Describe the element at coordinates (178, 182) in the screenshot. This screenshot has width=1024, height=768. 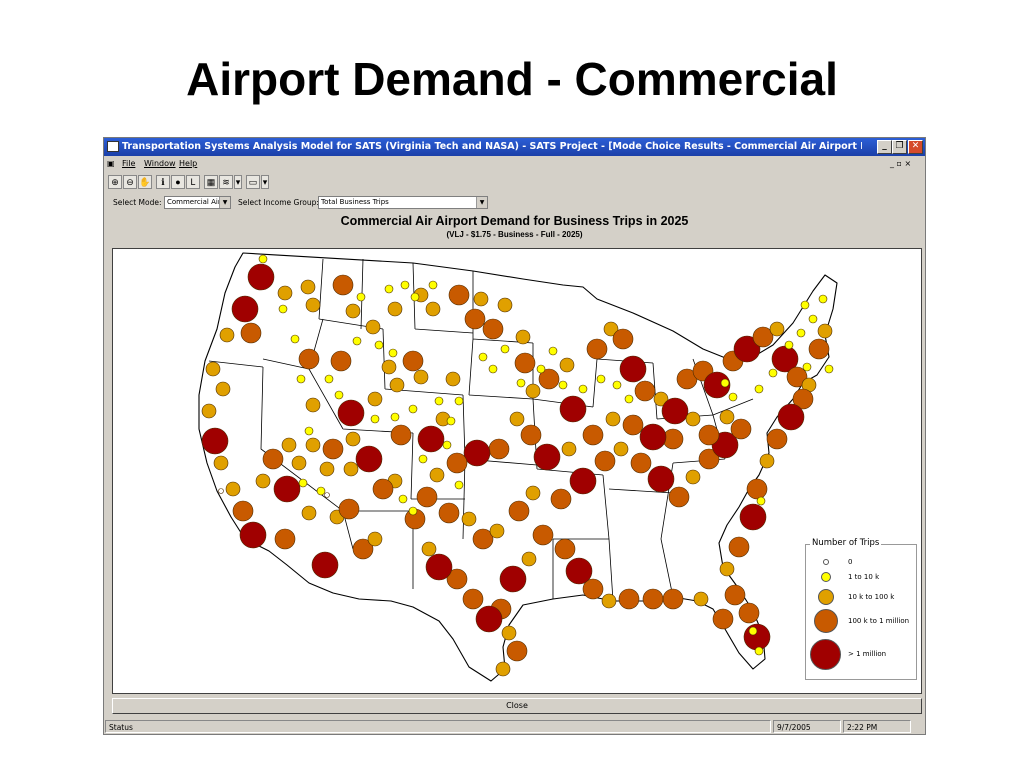
I see `globe-icon: ●` at that location.